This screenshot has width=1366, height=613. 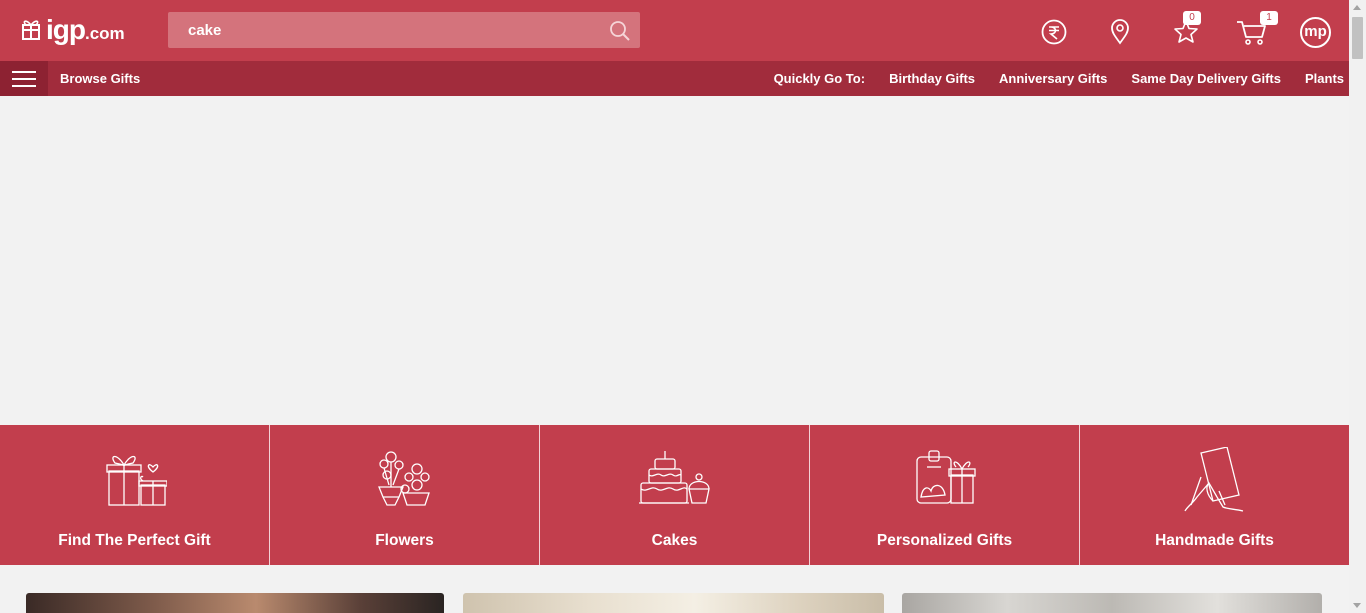 What do you see at coordinates (944, 540) in the screenshot?
I see `category-label: Personalized Gifts` at bounding box center [944, 540].